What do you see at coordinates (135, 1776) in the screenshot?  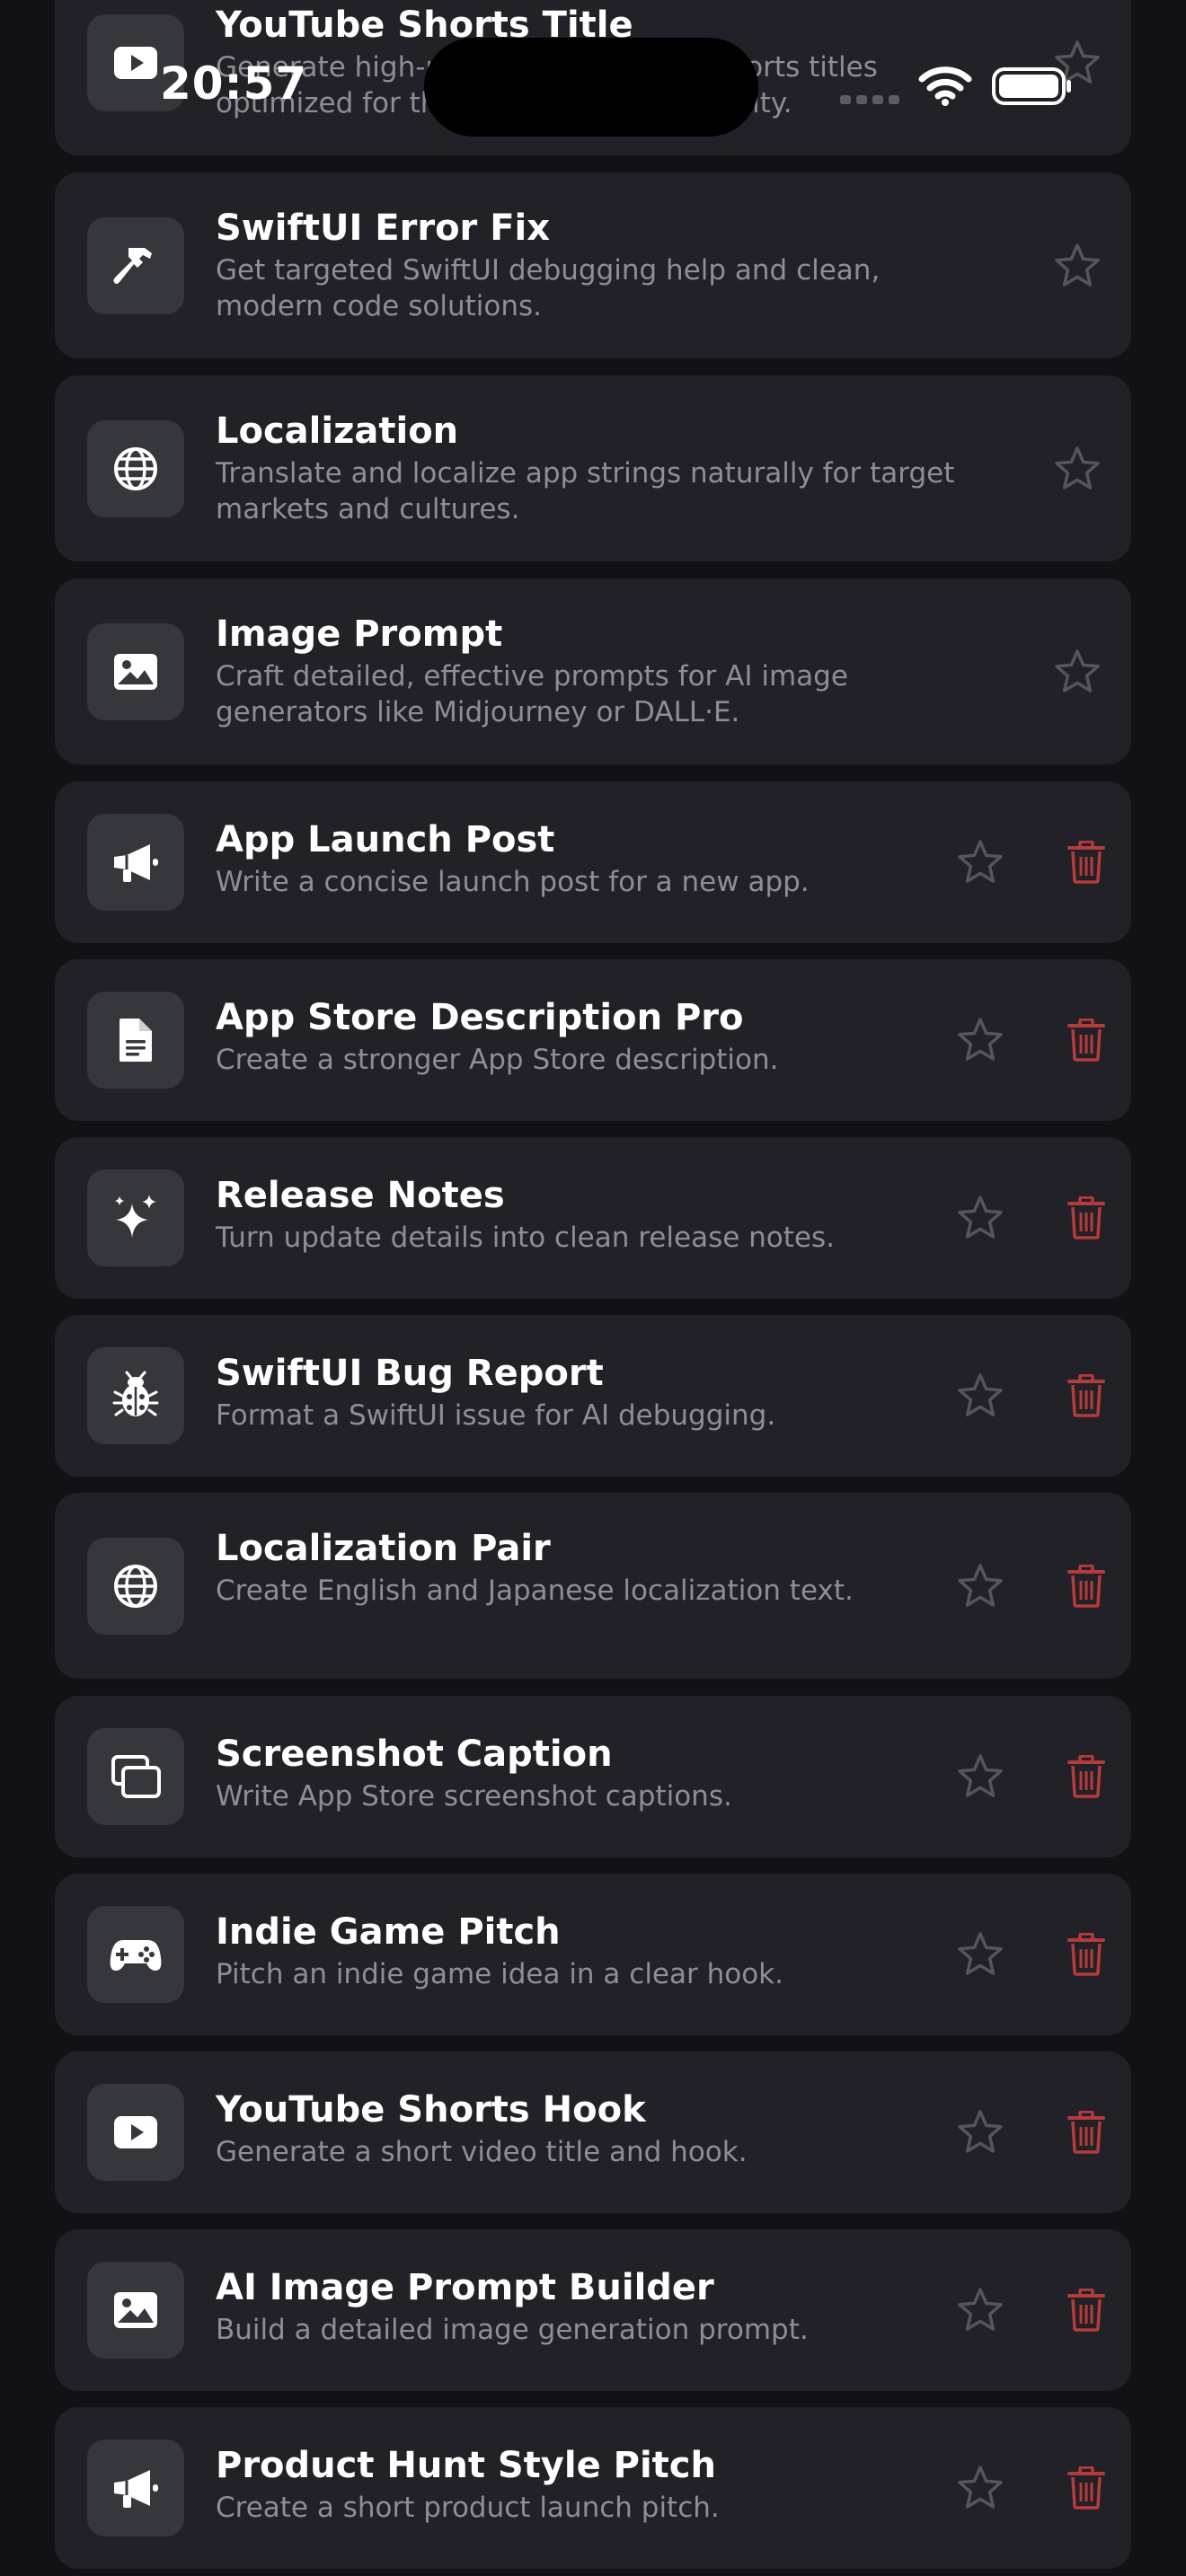 I see `screenshot-stack-icon` at bounding box center [135, 1776].